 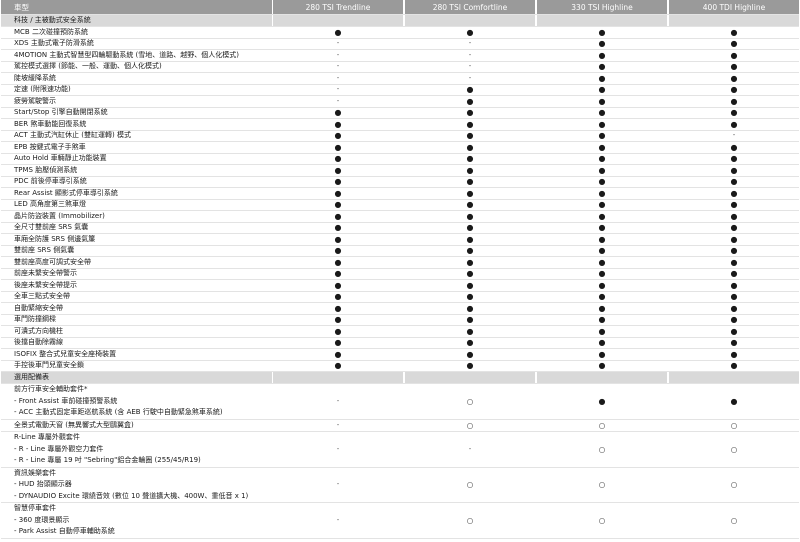 What do you see at coordinates (603, 7) in the screenshot?
I see `model-header-3: 330 TSI Highline` at bounding box center [603, 7].